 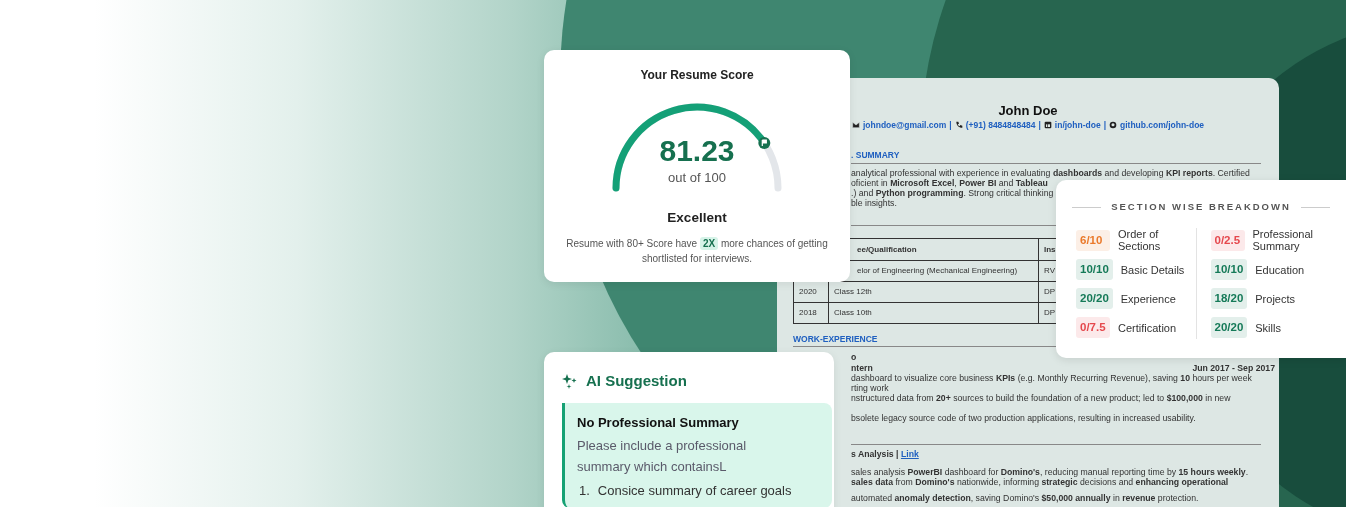 I want to click on resume-name: John Doe, so click(x=1028, y=110).